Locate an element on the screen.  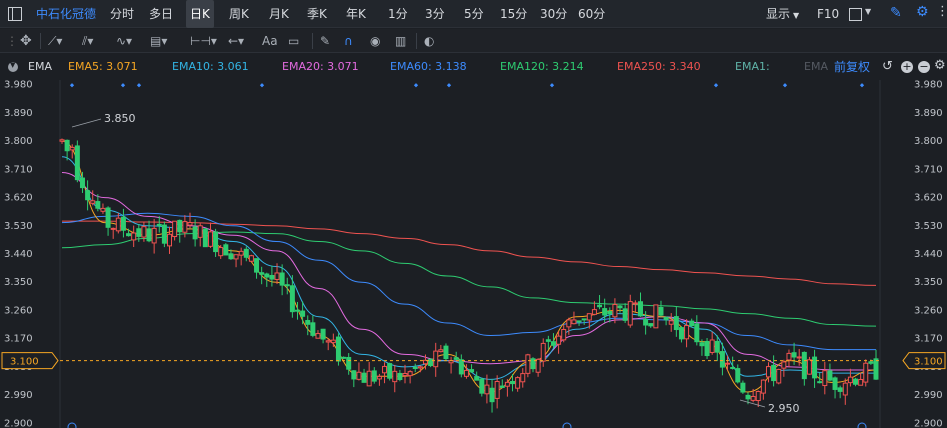
event-markers is located at coordinates (467, 85).